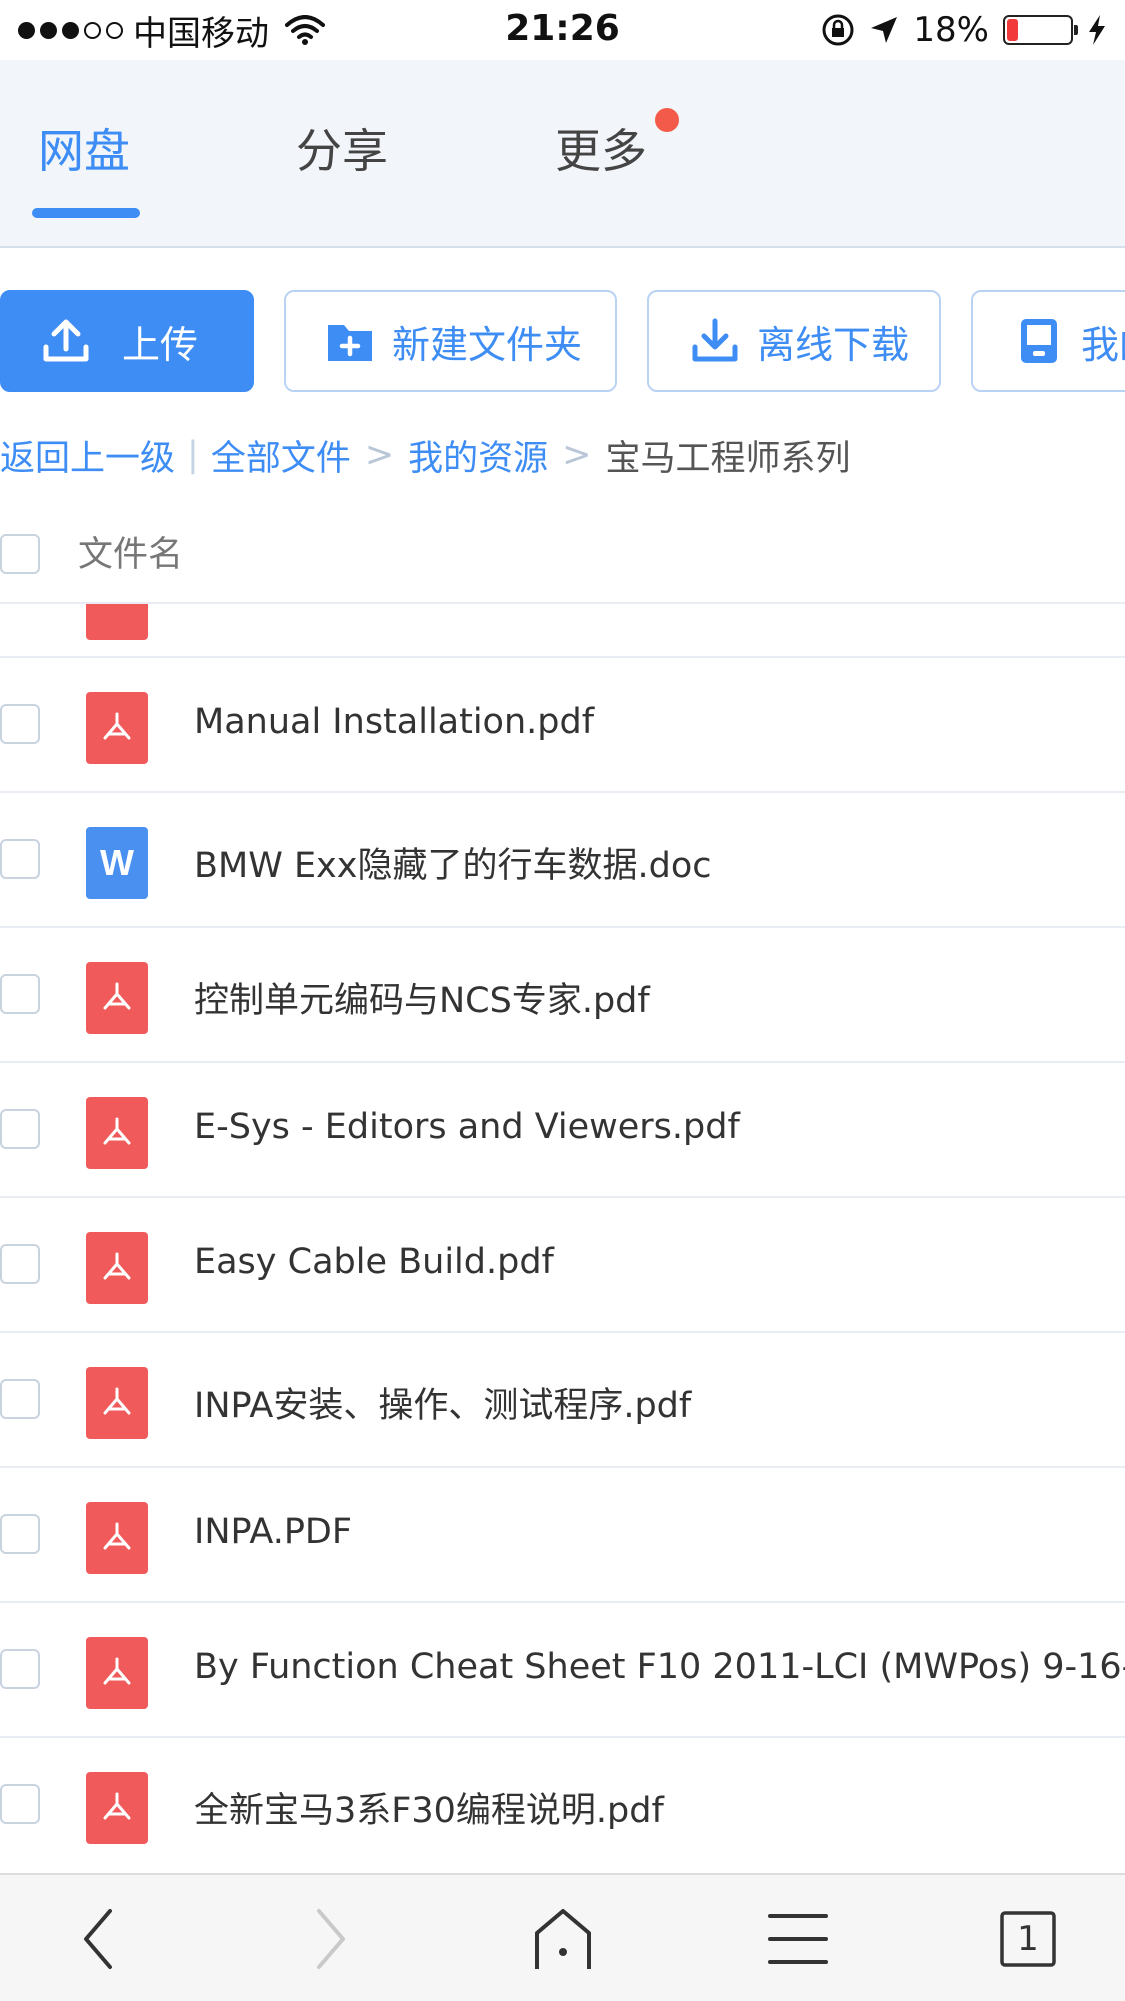 Image resolution: width=1125 pixels, height=2001 pixels. What do you see at coordinates (273, 1532) in the screenshot?
I see `file-name: INPA.PDF` at bounding box center [273, 1532].